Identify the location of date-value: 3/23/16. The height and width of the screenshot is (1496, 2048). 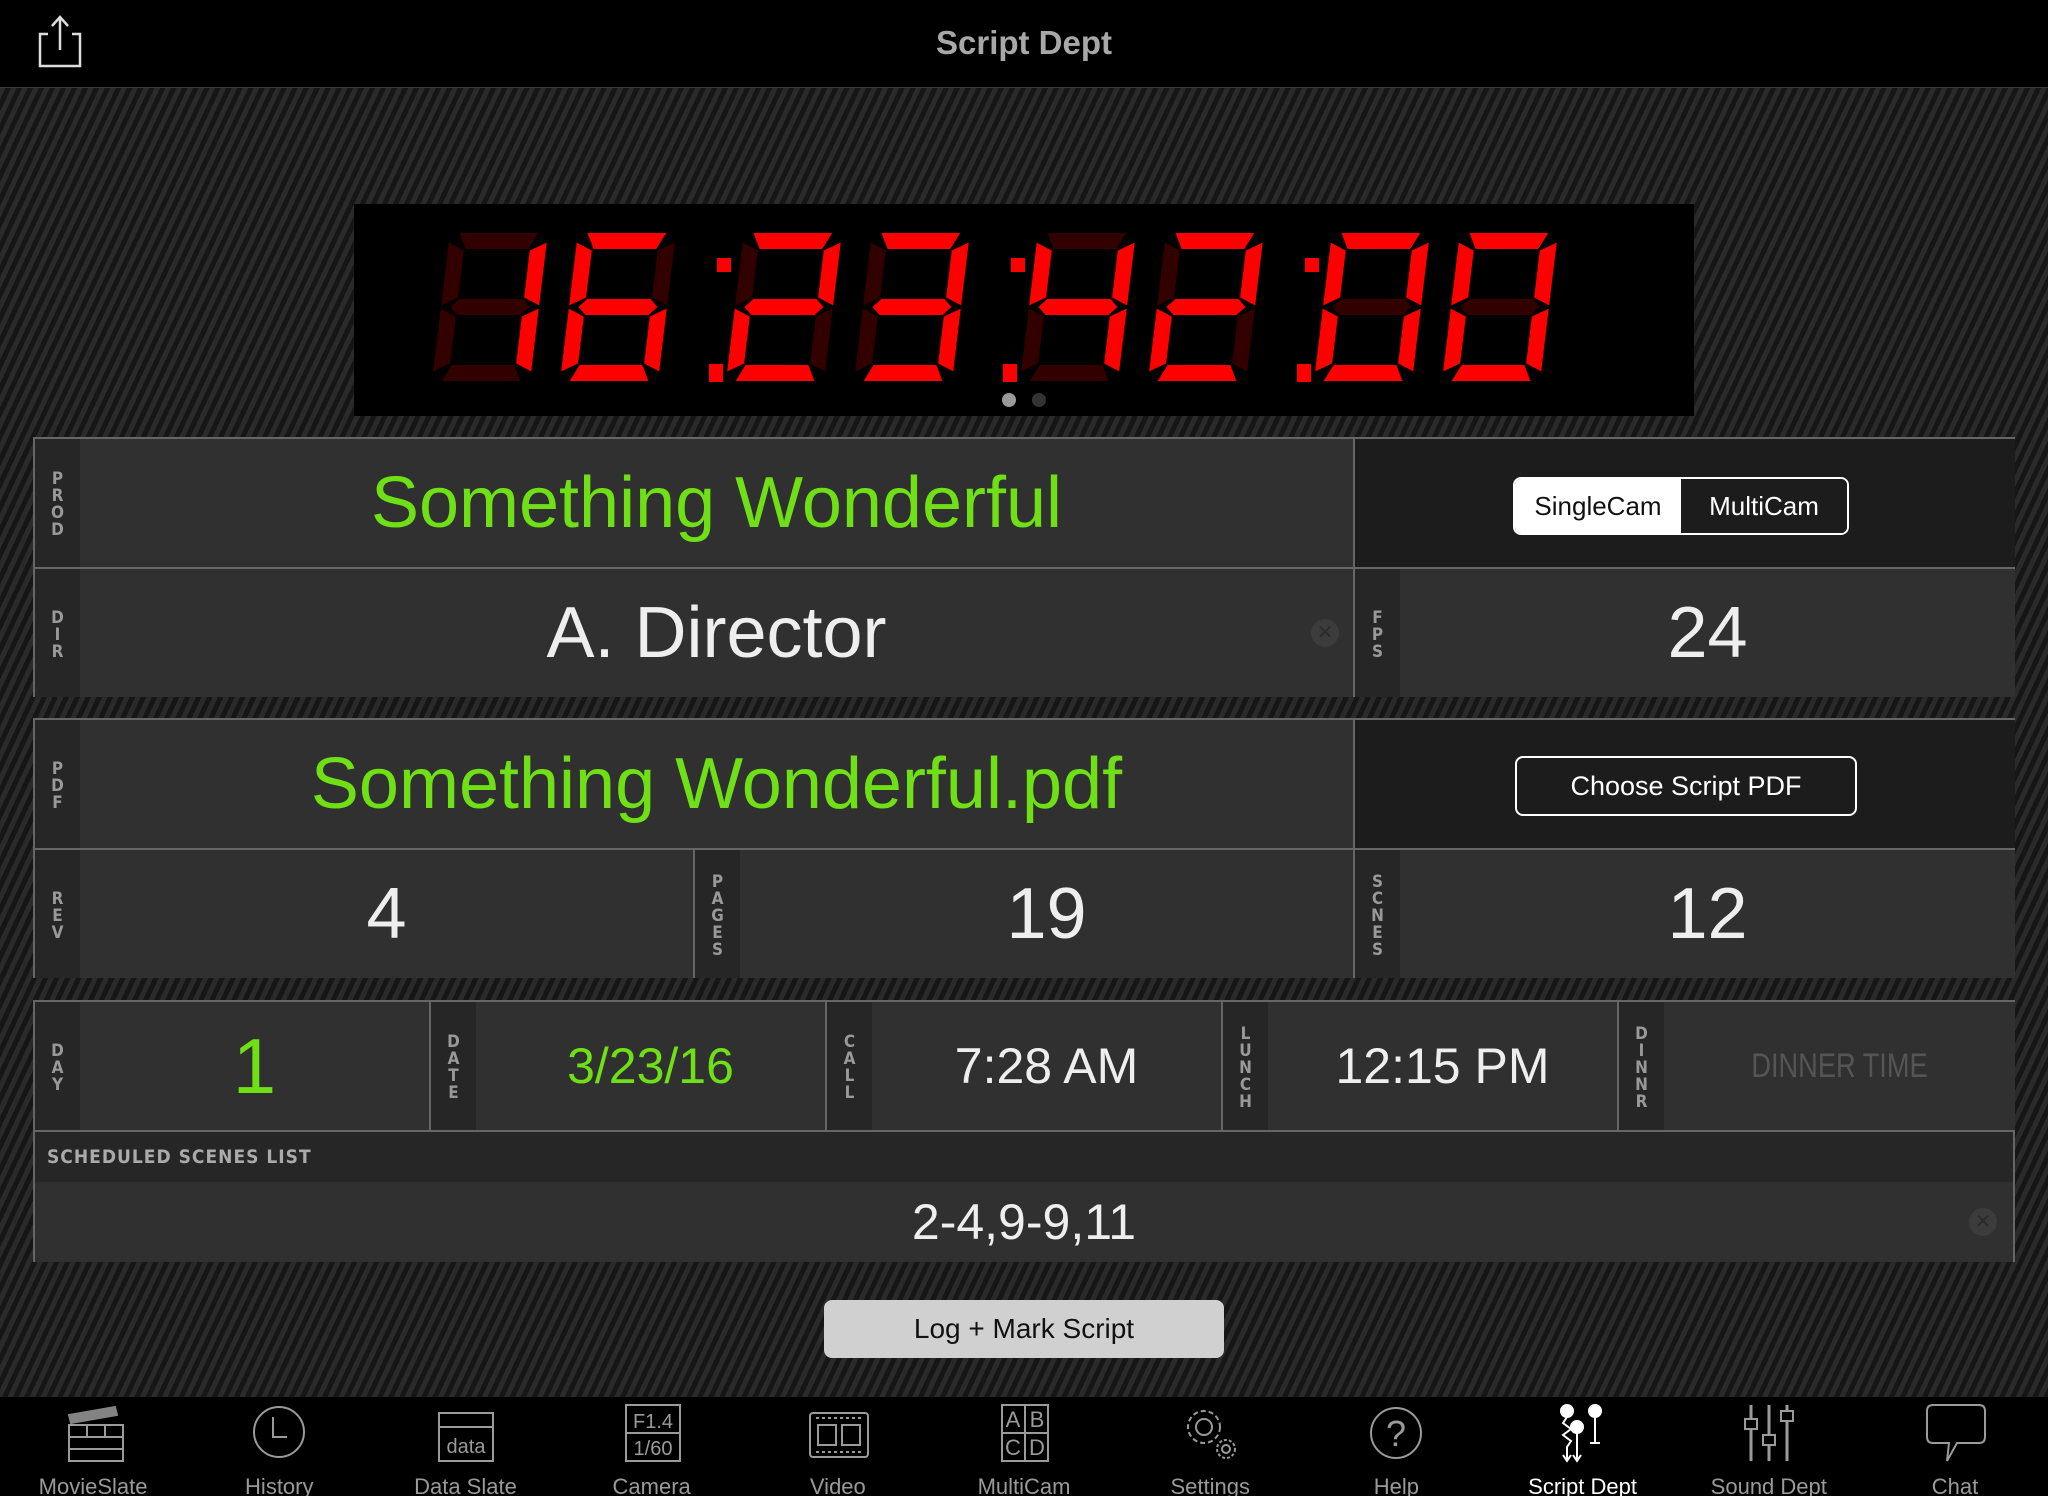
(650, 1066).